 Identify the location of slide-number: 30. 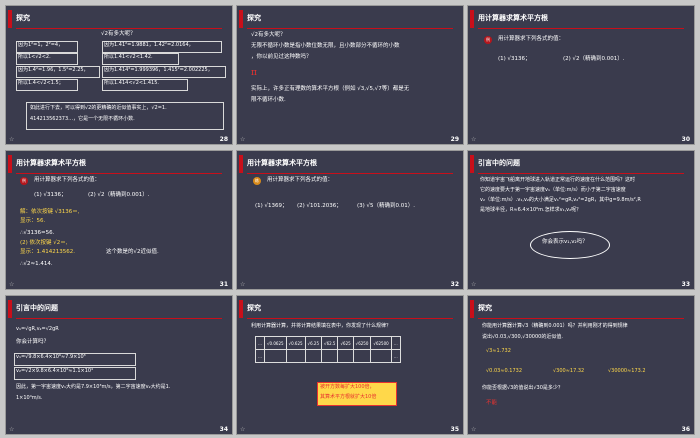
(685, 139).